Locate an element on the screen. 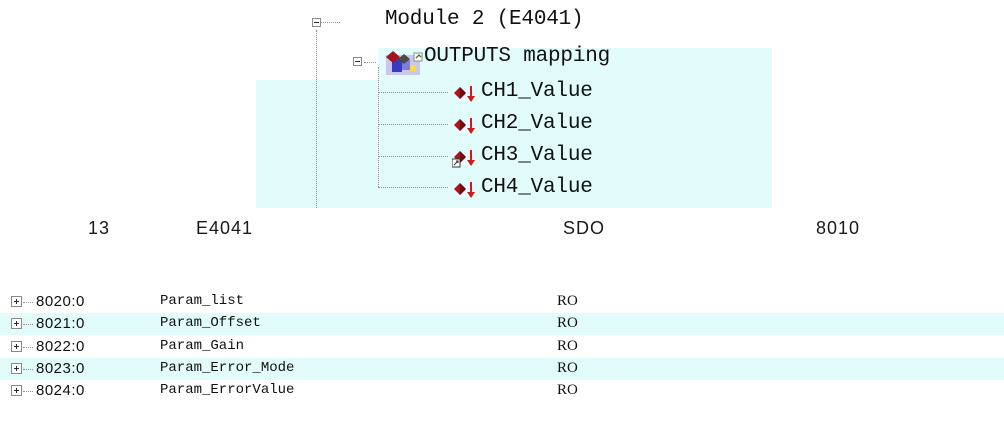 The width and height of the screenshot is (1004, 433). object-name: Param_Offset is located at coordinates (210, 323).